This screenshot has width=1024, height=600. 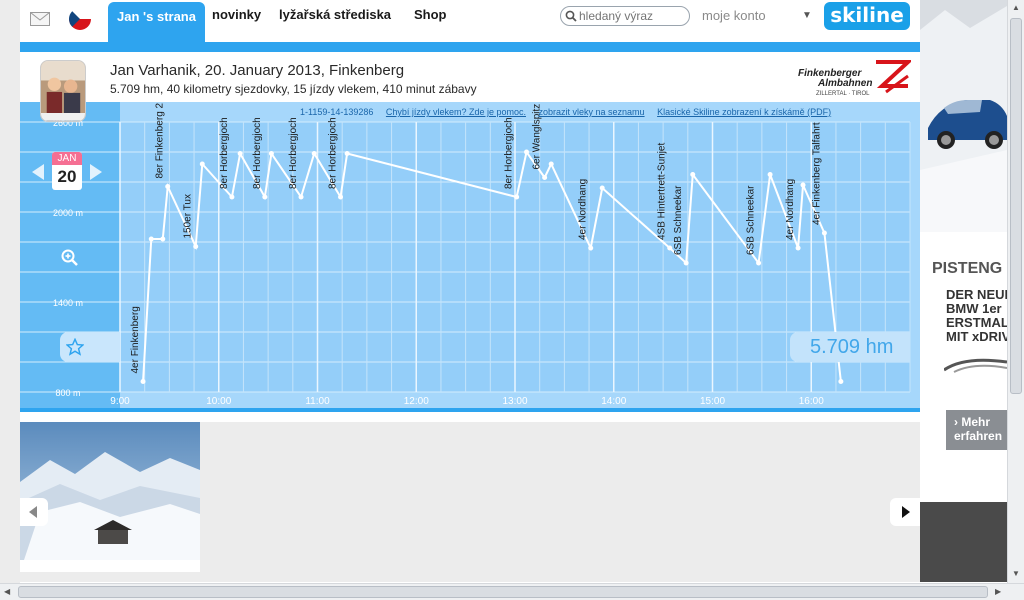 I want to click on nav-strip, so click(x=470, y=47).